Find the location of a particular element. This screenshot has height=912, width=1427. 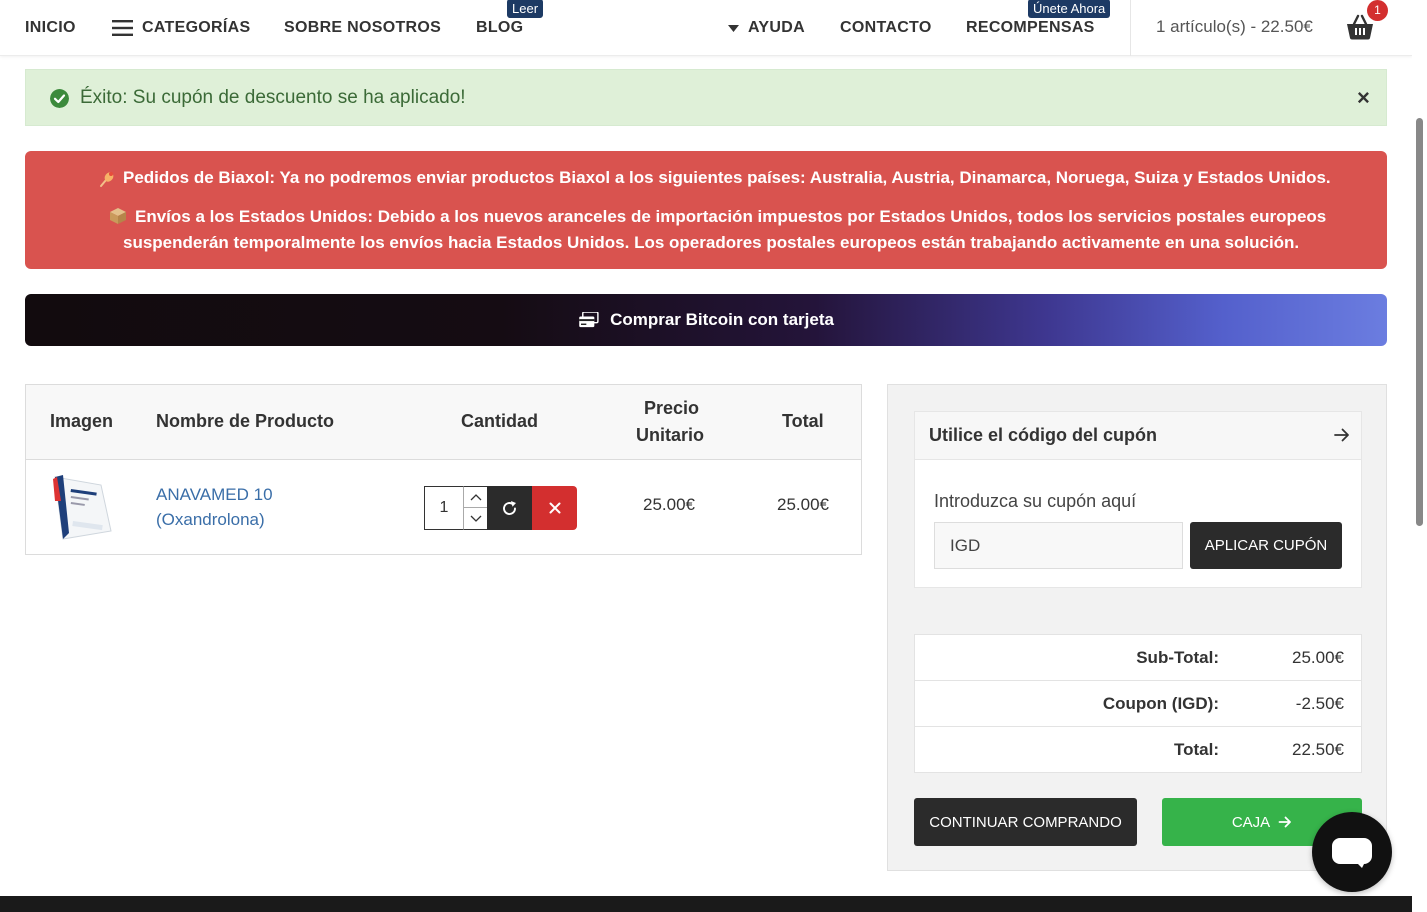

nav-ayuda-label: AYUDA is located at coordinates (776, 27).